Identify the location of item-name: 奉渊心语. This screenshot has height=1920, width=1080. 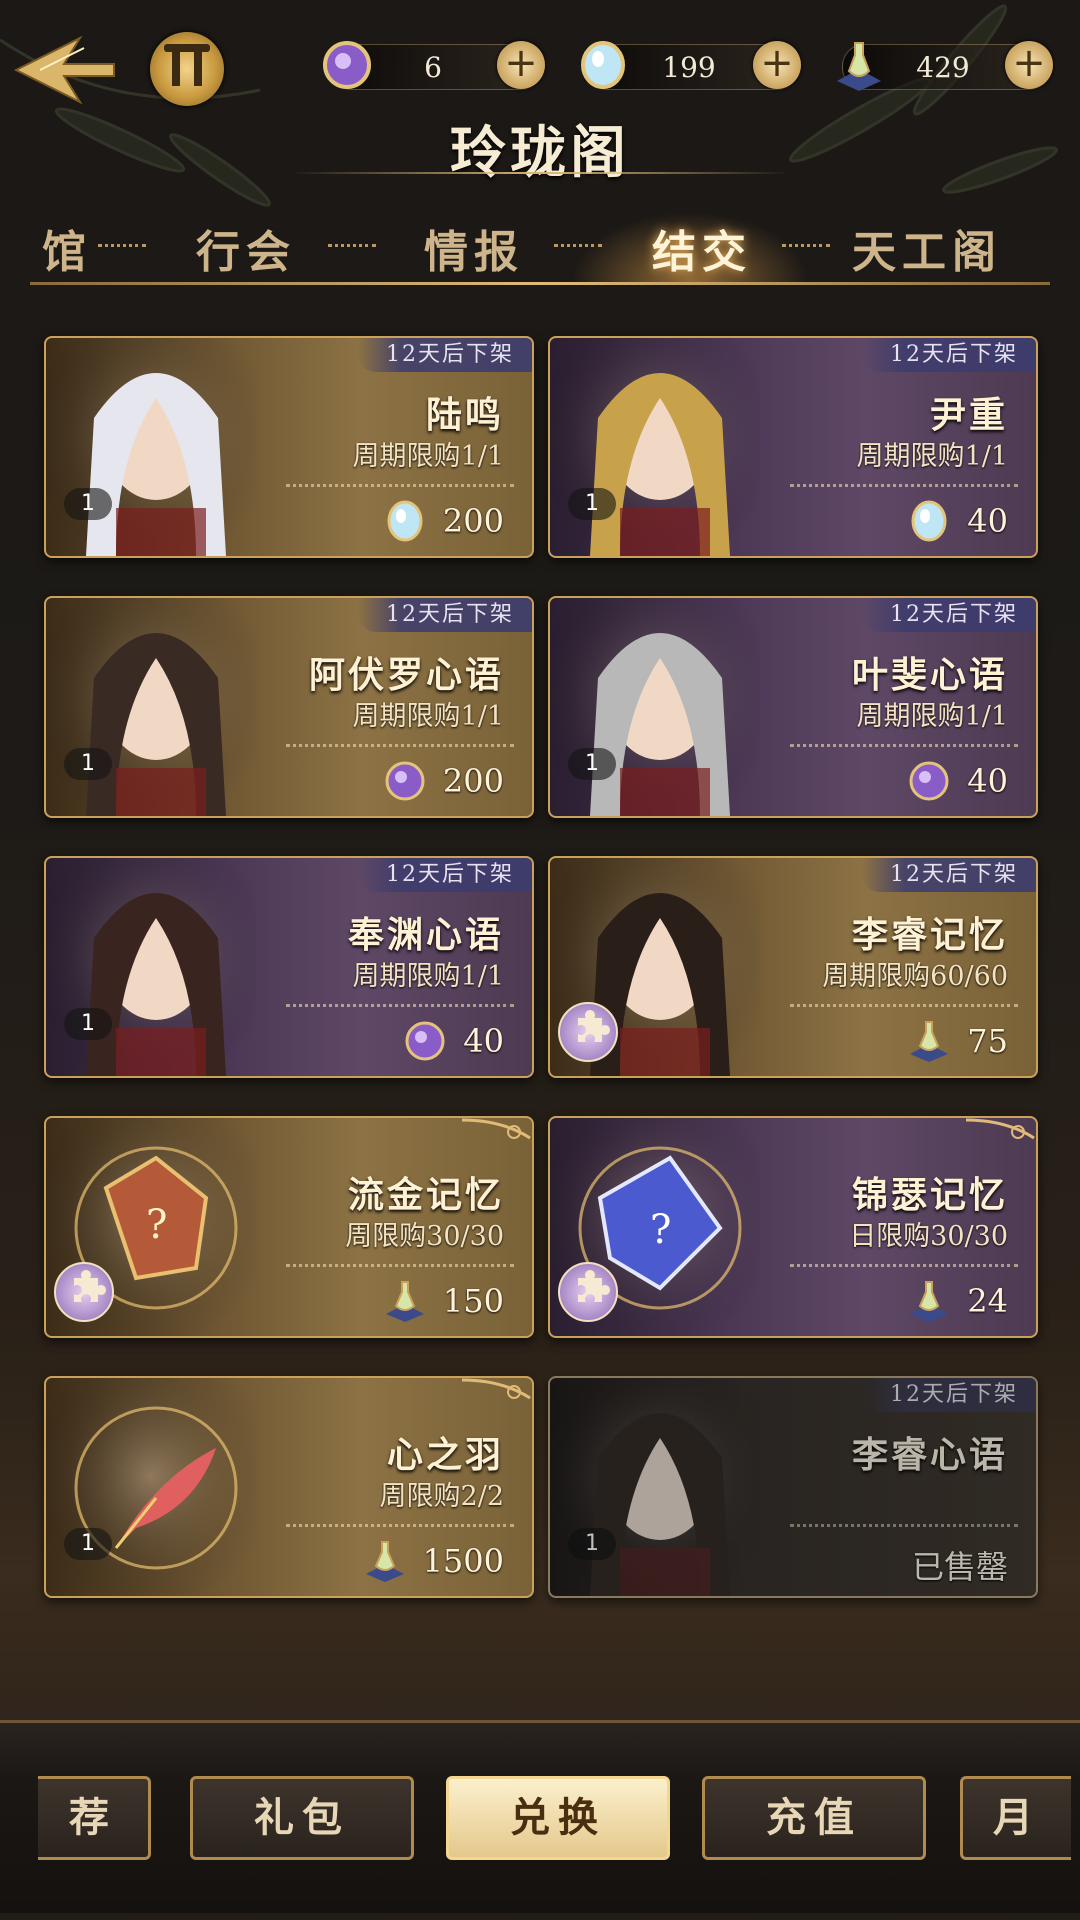
(425, 935).